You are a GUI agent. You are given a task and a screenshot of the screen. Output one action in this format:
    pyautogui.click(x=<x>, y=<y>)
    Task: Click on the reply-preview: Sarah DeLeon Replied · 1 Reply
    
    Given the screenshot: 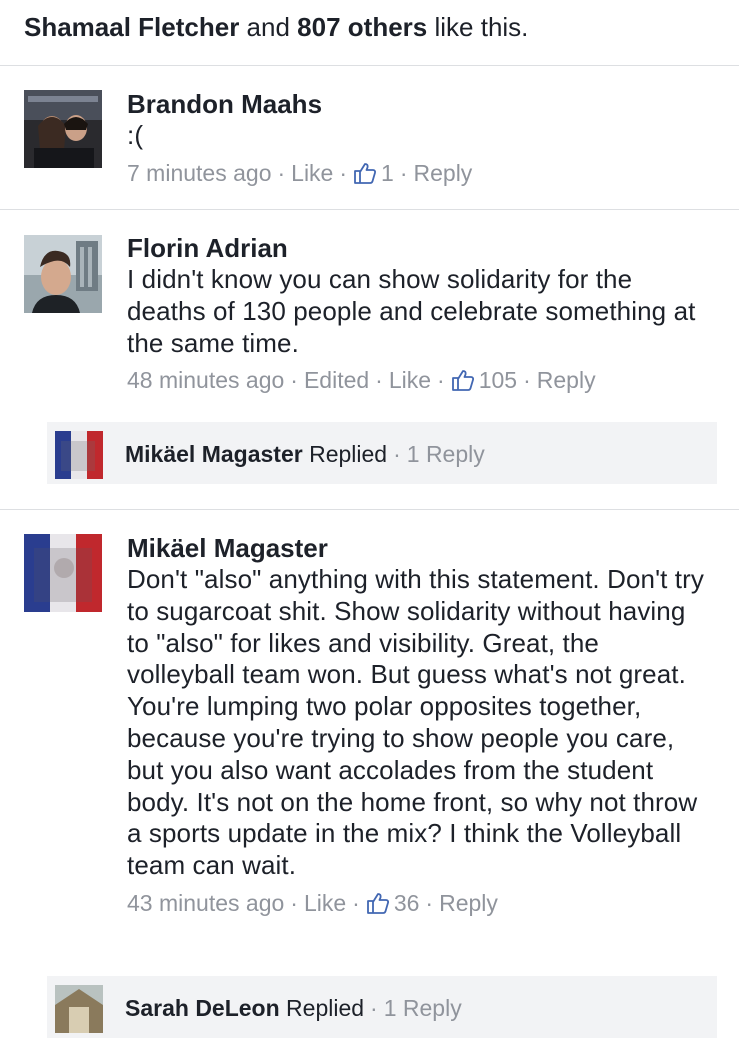 What is the action you would take?
    pyautogui.click(x=382, y=1007)
    